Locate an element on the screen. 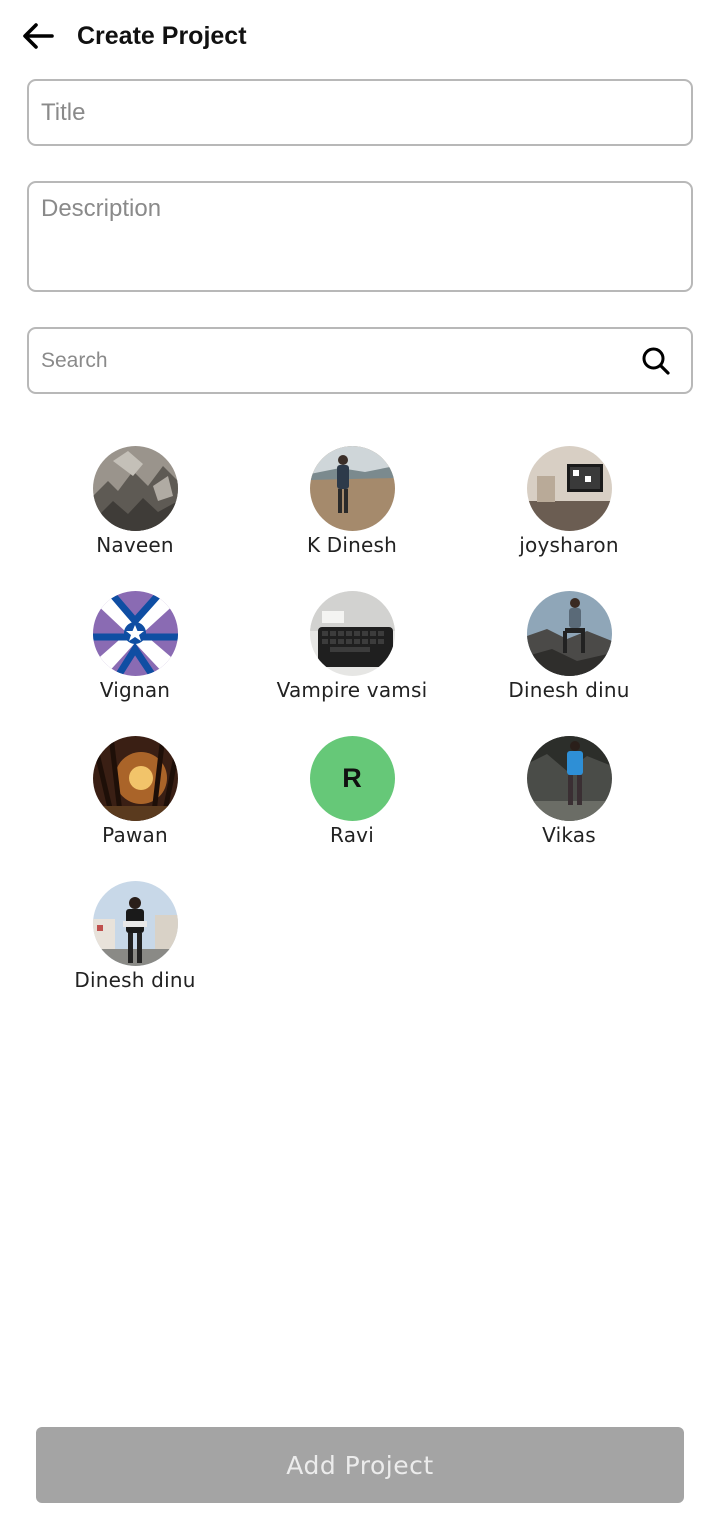 This screenshot has height=1520, width=720. app-bar: Create Project is located at coordinates (360, 36).